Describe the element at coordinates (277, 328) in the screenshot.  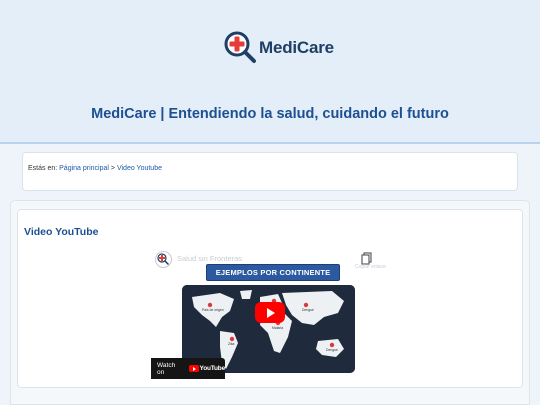
I see `map-label: Malaria` at that location.